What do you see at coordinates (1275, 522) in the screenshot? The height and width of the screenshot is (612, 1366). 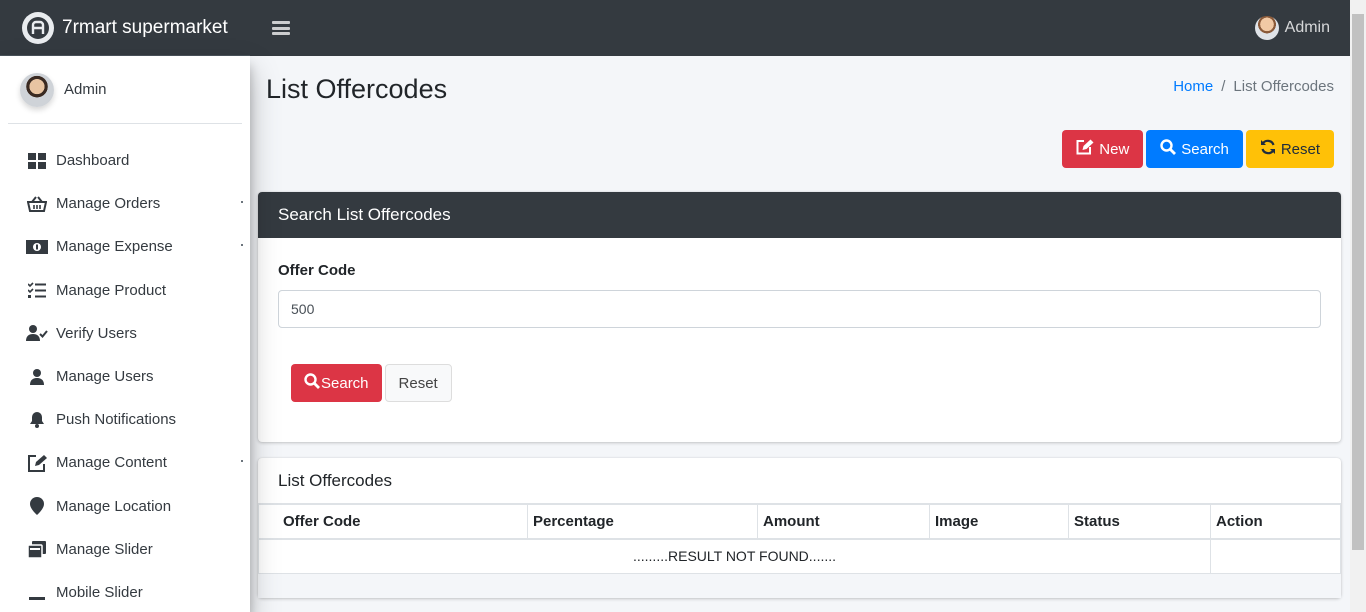 I see `column-header-action: Action` at bounding box center [1275, 522].